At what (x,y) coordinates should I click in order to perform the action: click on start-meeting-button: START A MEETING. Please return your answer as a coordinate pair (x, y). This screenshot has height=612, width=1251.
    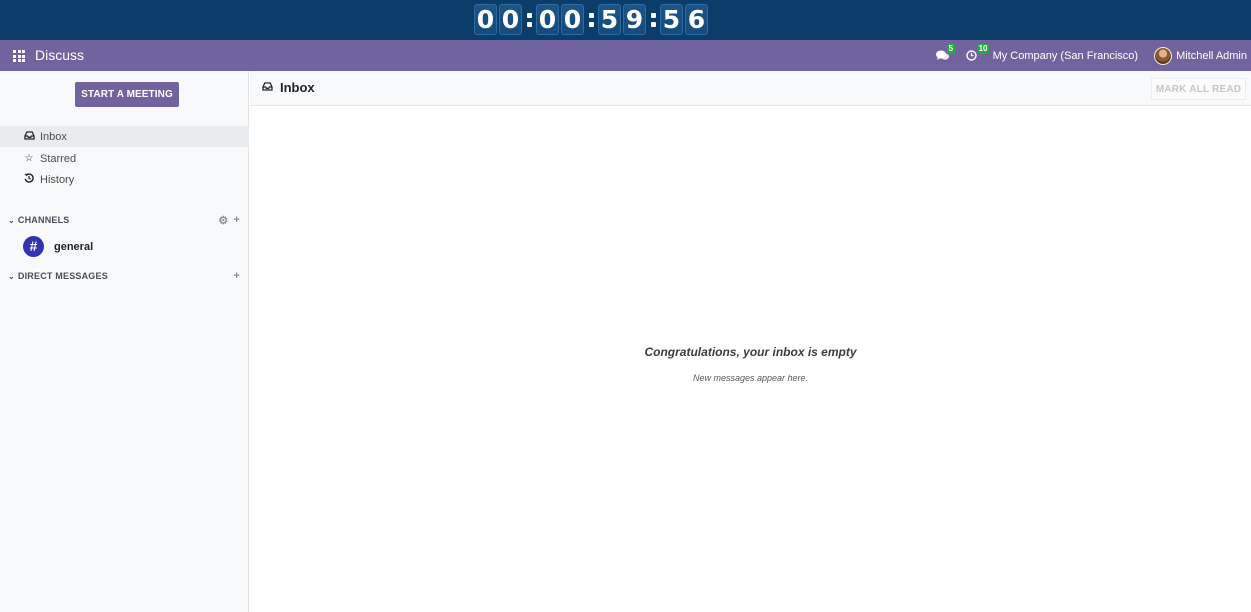
    Looking at the image, I should click on (127, 94).